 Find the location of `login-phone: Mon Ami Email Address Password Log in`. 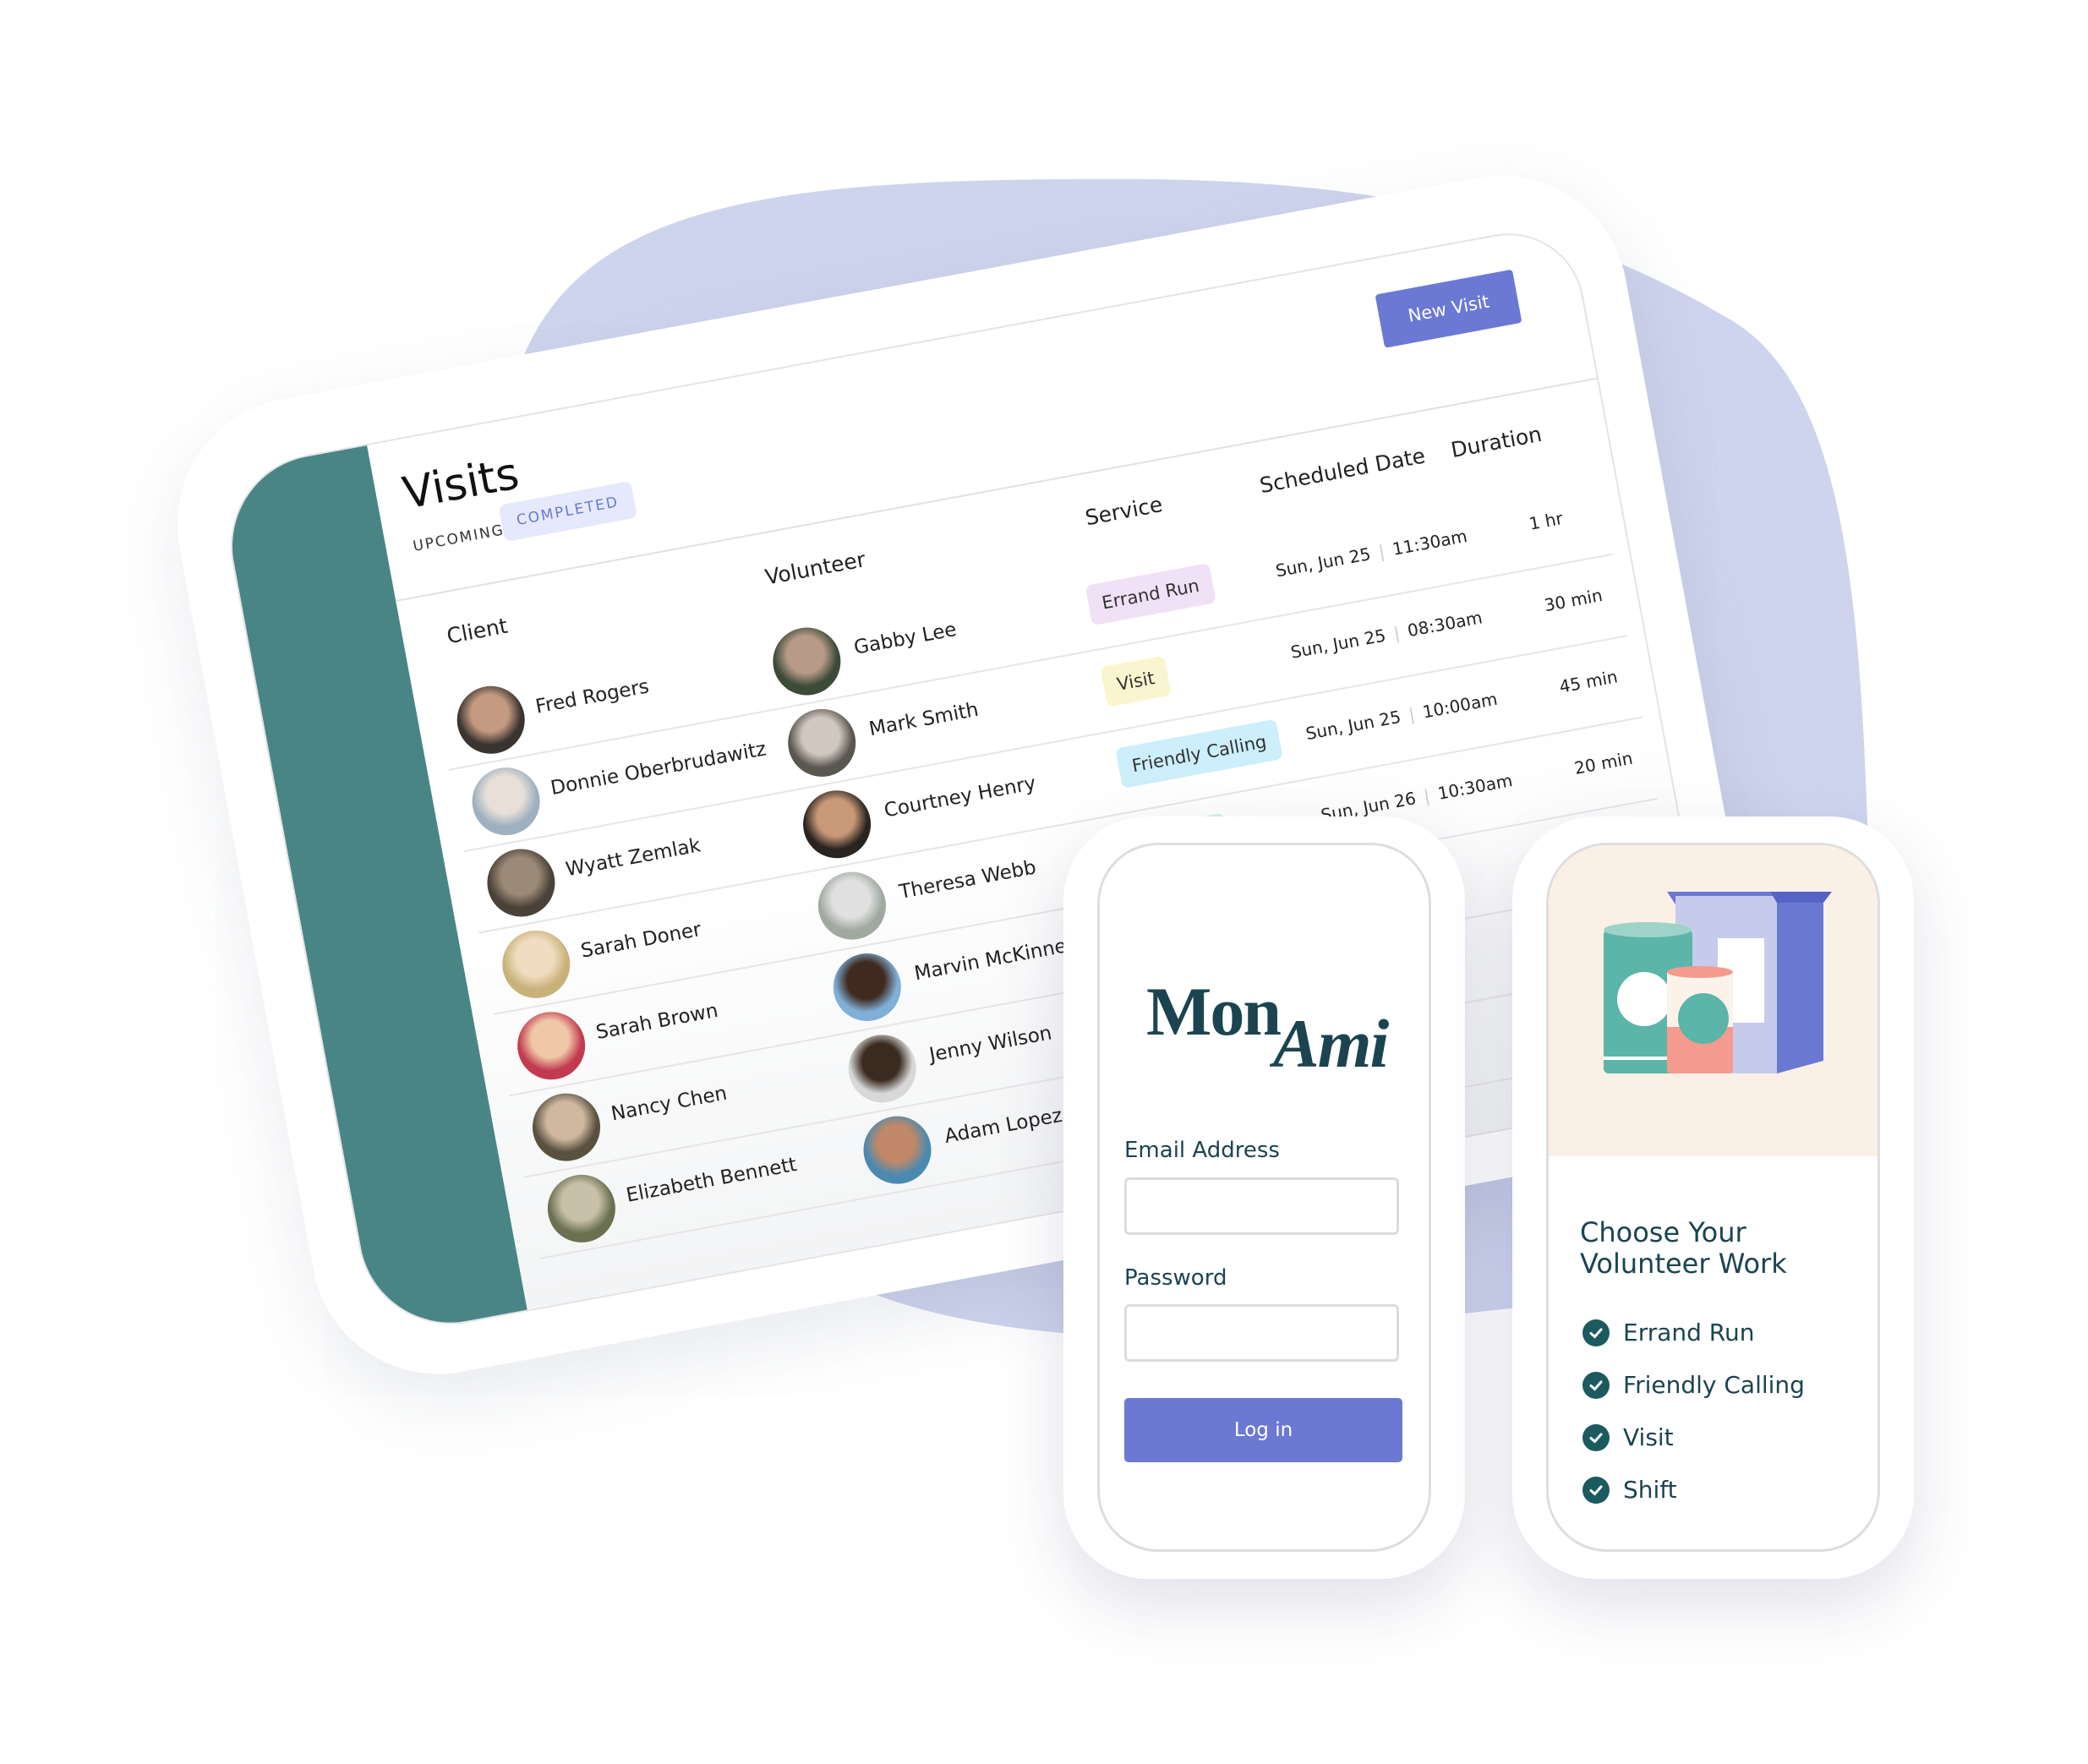

login-phone: Mon Ami Email Address Password Log in is located at coordinates (1264, 1198).